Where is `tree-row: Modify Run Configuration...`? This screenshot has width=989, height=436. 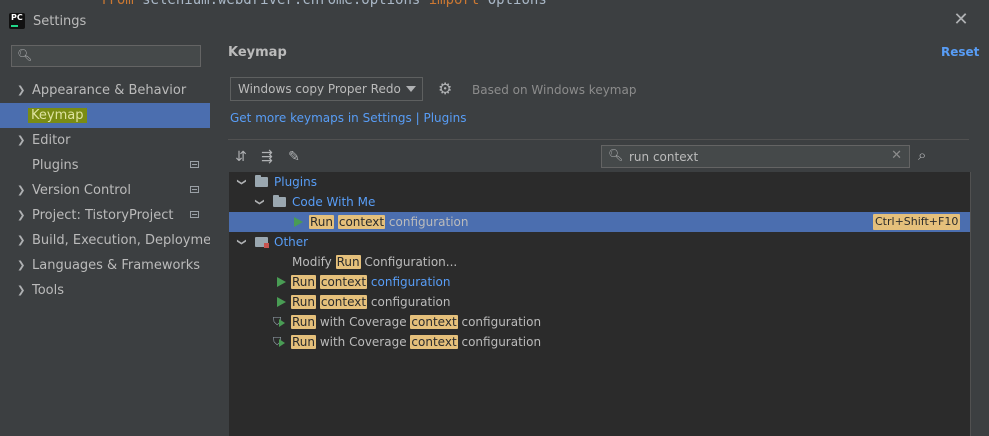 tree-row: Modify Run Configuration... is located at coordinates (599, 262).